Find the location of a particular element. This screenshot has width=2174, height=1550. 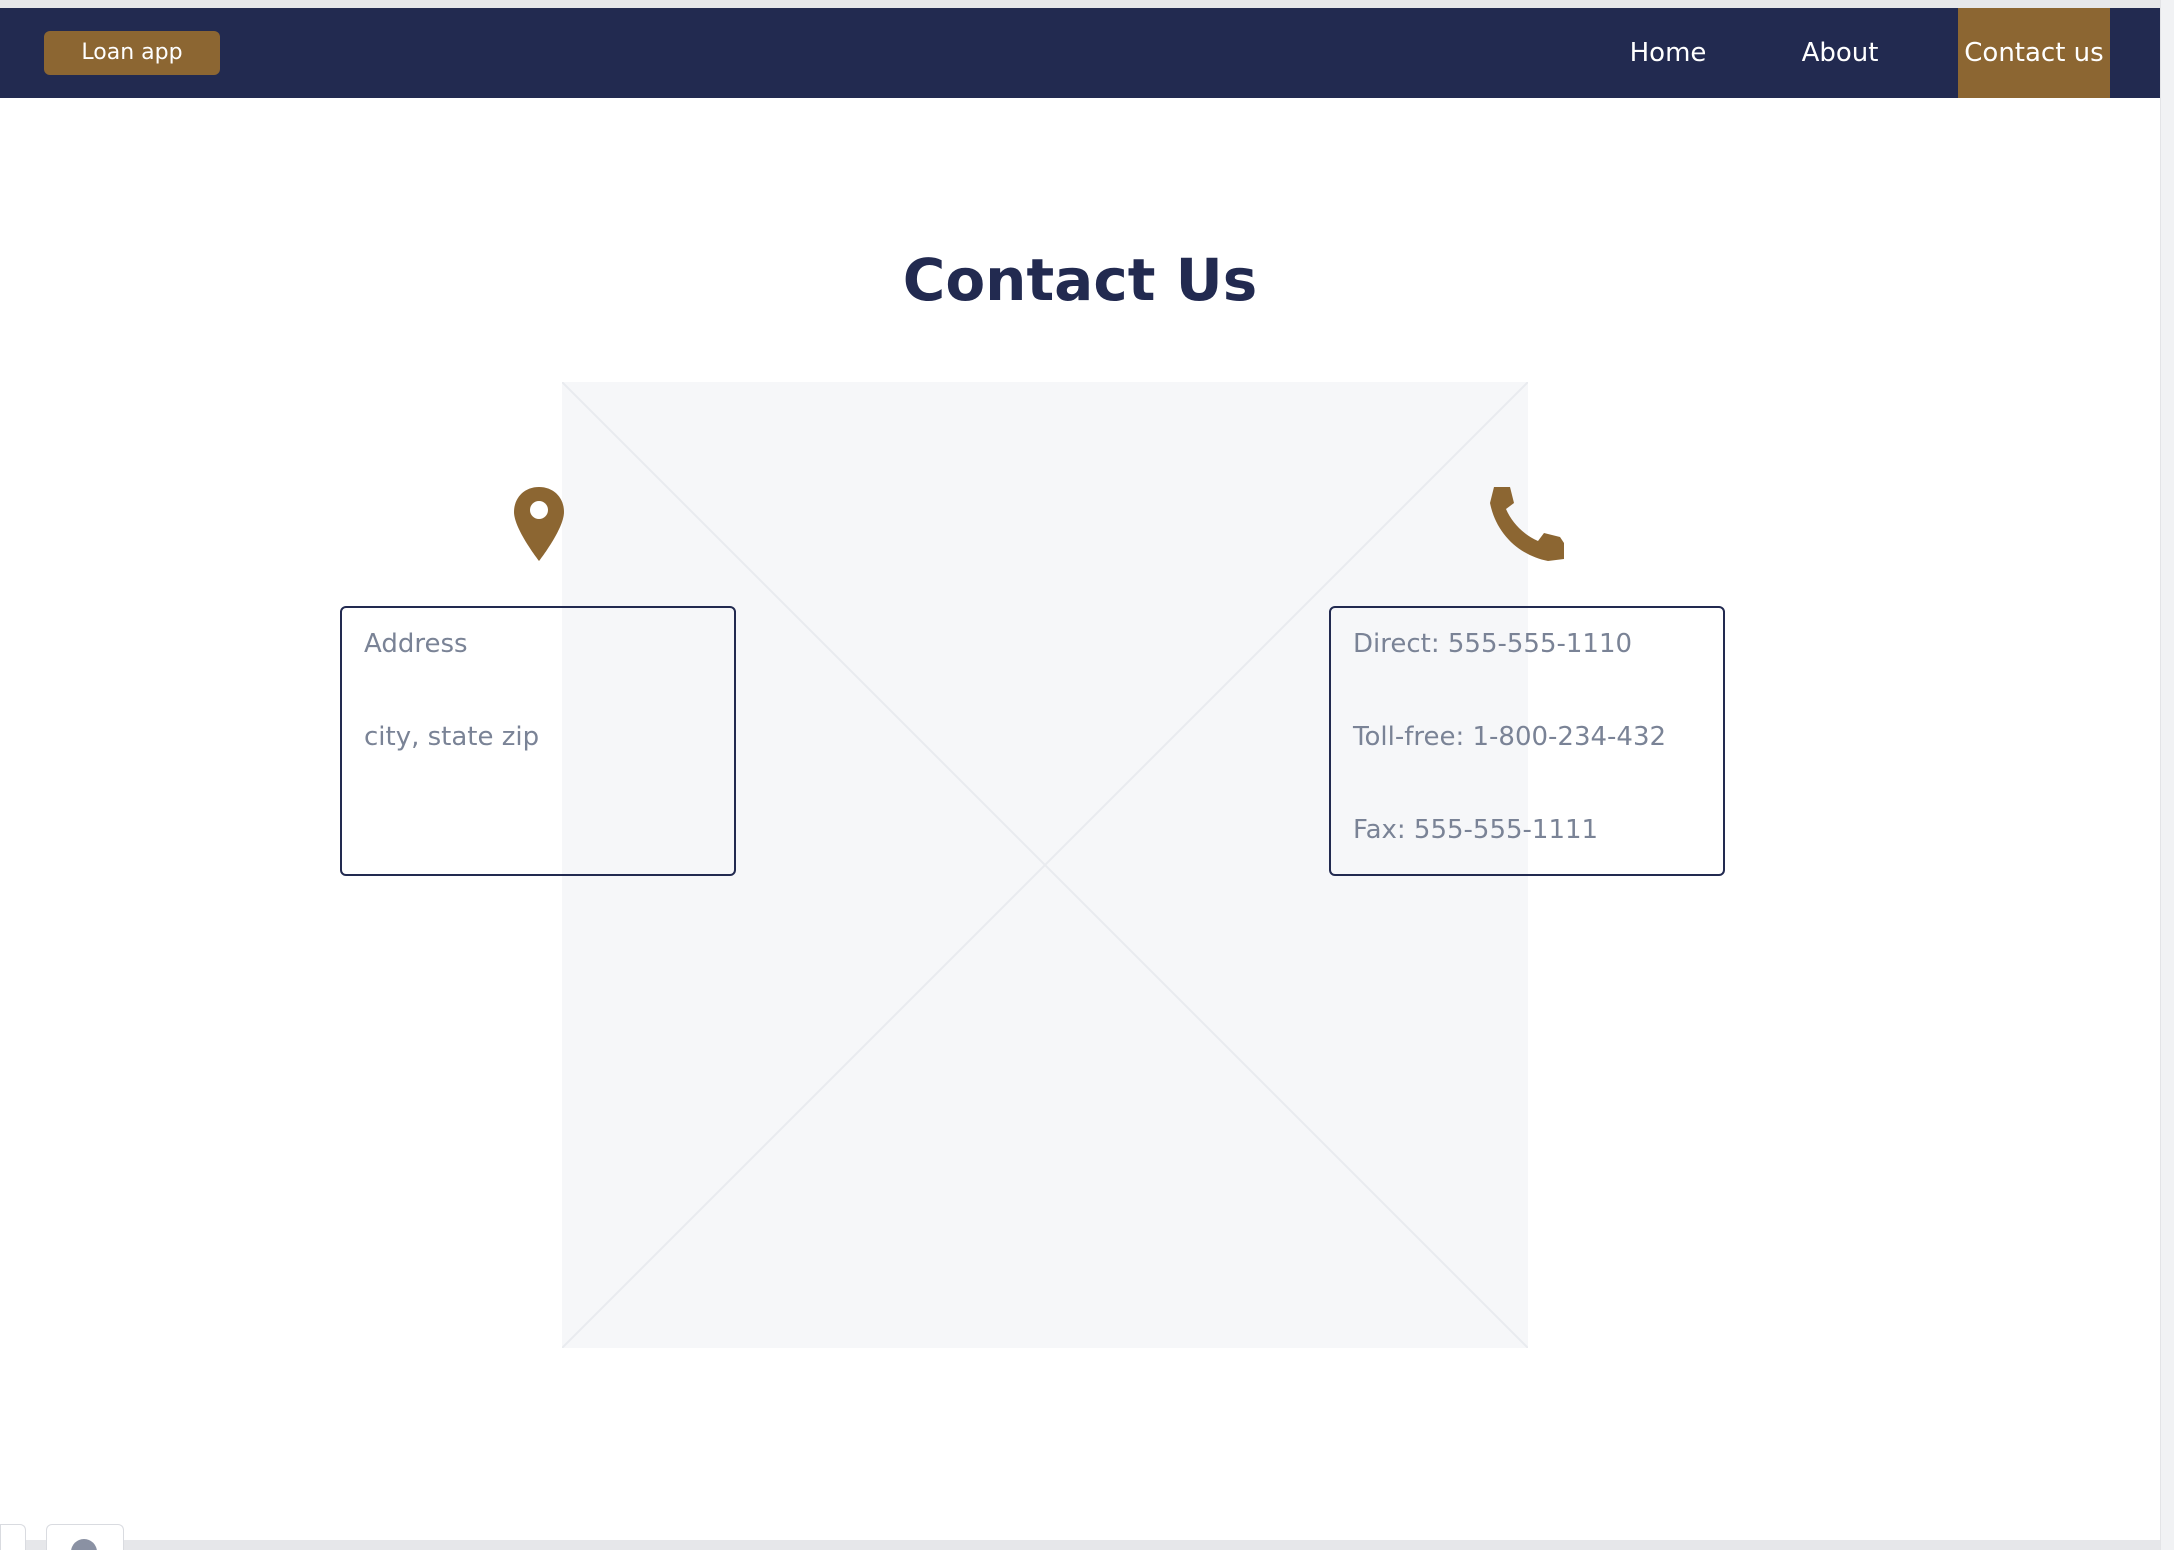

help-tab is located at coordinates (85, 1537).